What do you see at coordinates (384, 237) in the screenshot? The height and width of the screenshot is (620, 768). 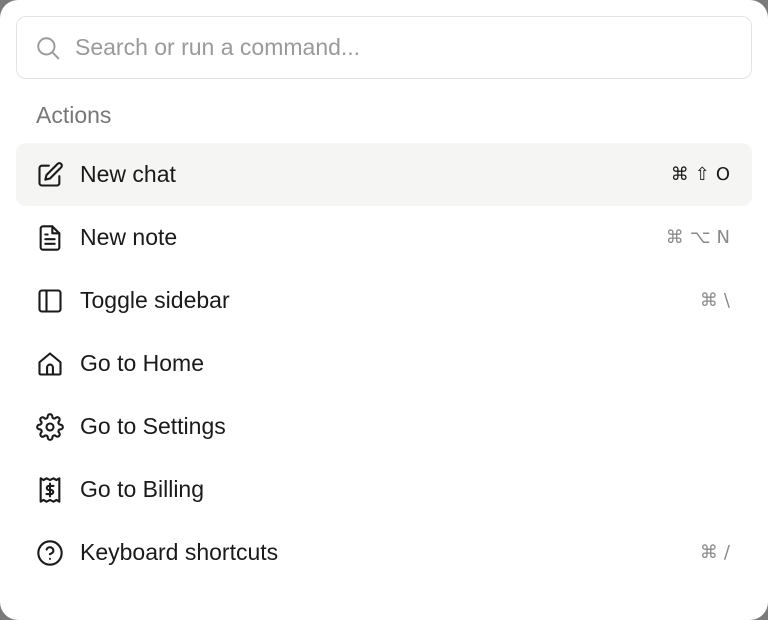 I see `action-item-new-note: New note ⌘ ⌥ N` at bounding box center [384, 237].